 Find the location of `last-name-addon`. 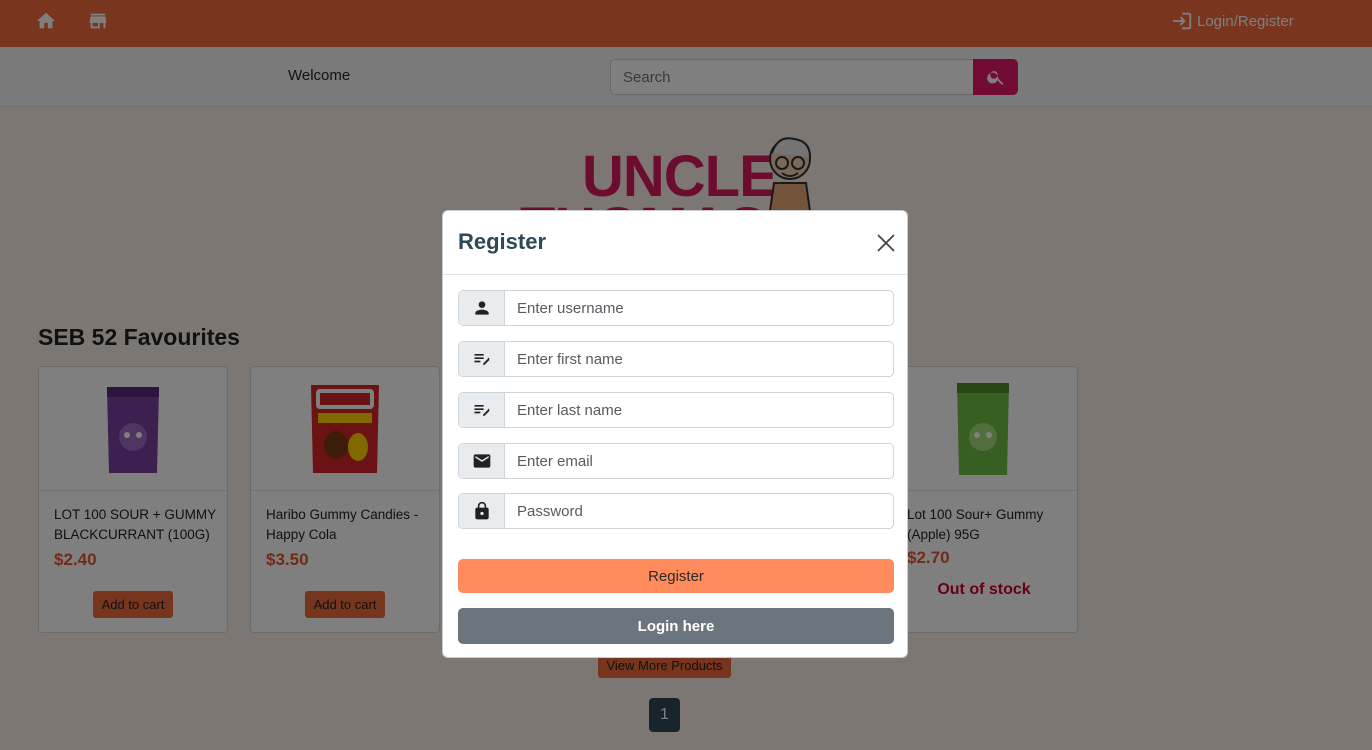

last-name-addon is located at coordinates (482, 410).